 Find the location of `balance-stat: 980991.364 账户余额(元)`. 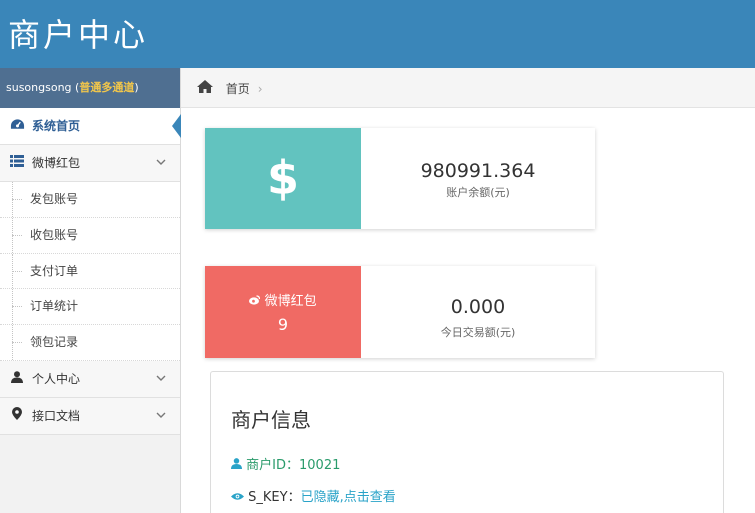

balance-stat: 980991.364 账户余额(元) is located at coordinates (478, 178).